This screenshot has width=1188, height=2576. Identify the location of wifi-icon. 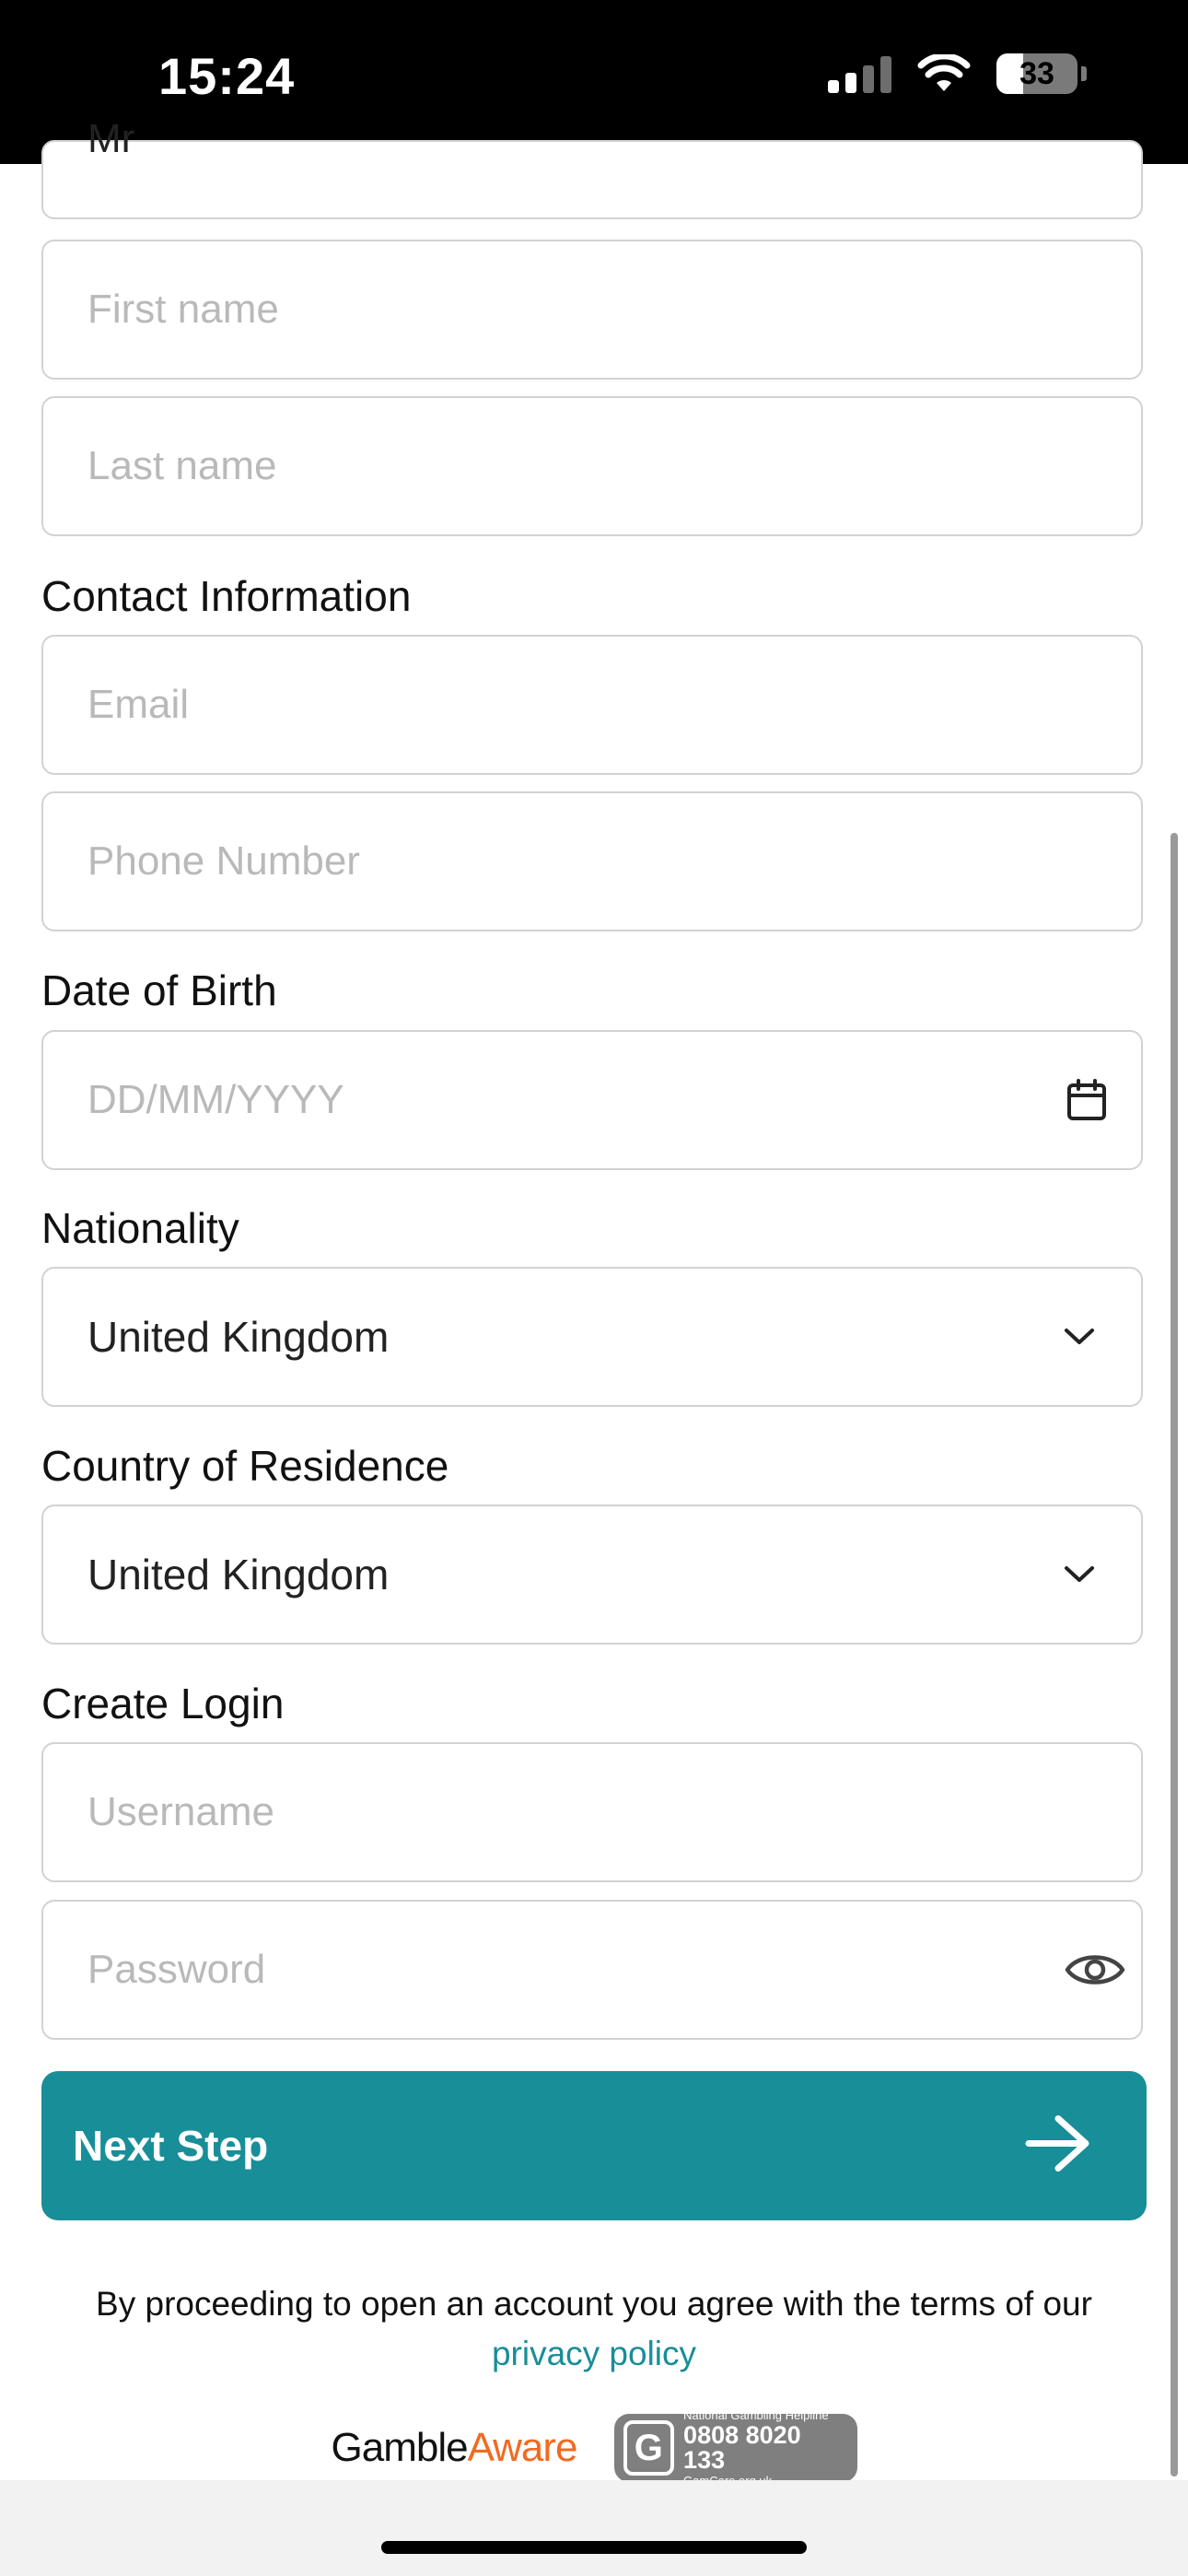
(944, 72).